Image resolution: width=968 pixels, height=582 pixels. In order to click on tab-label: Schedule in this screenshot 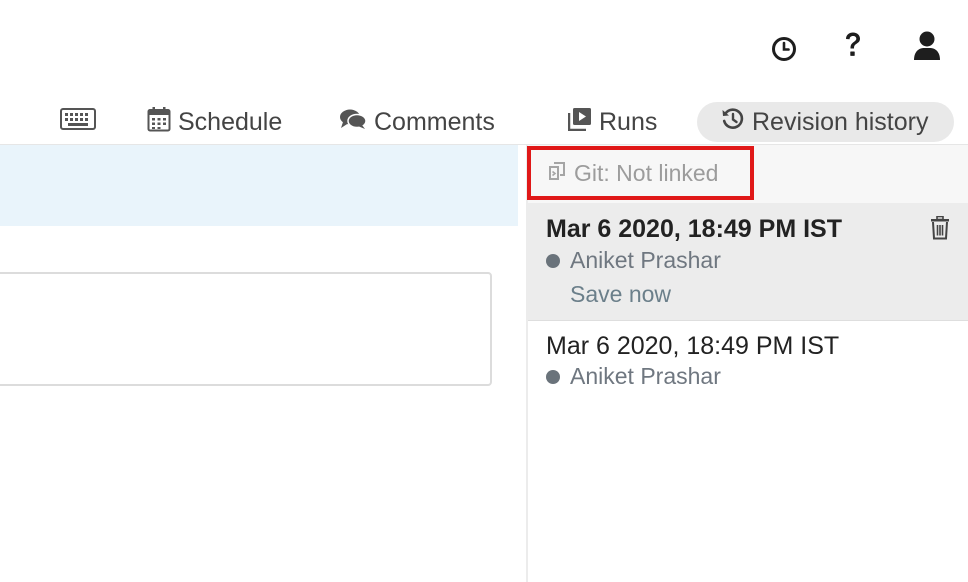, I will do `click(230, 121)`.